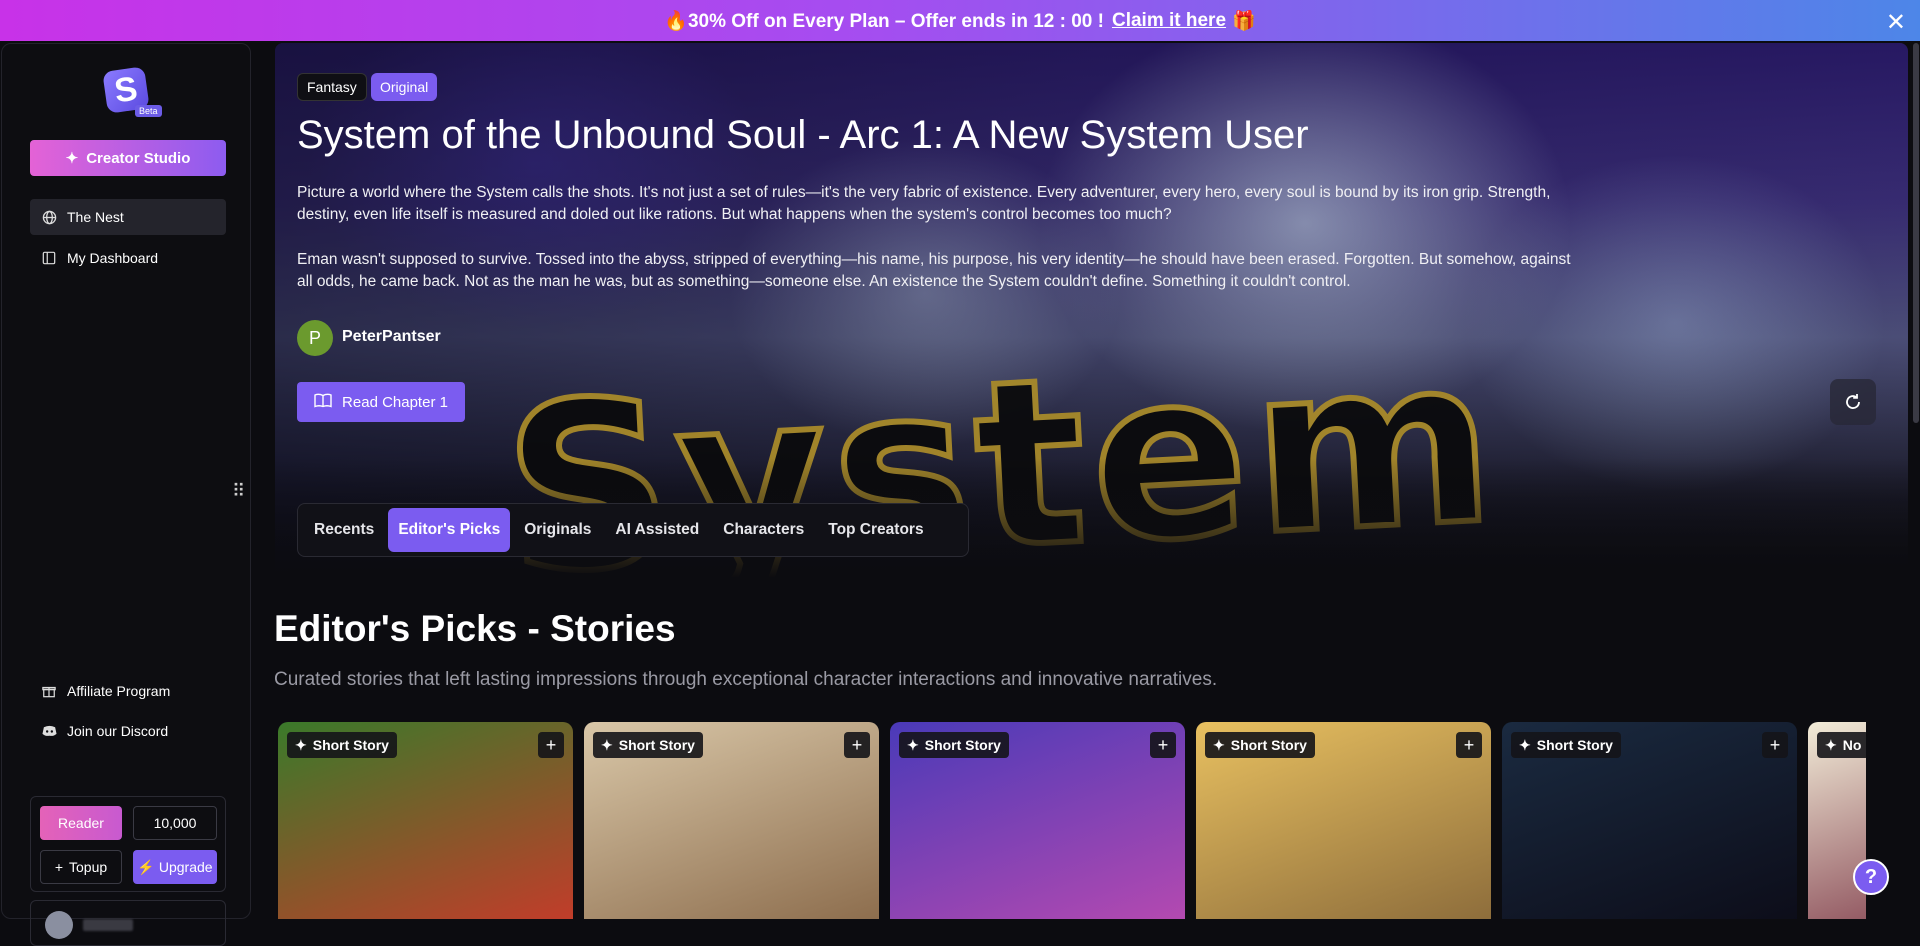 This screenshot has width=1920, height=946. What do you see at coordinates (113, 258) in the screenshot?
I see `sidebar-item-label: My Dashboard` at bounding box center [113, 258].